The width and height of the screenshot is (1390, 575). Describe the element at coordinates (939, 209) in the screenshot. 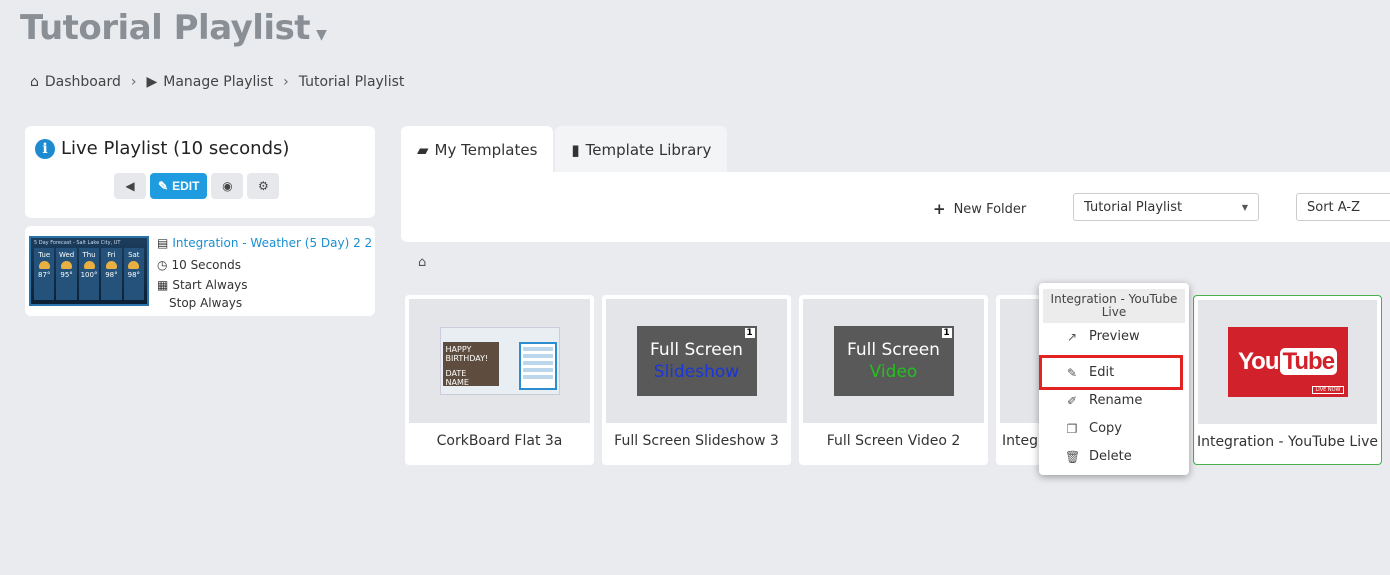

I see `plus-icon: +` at that location.